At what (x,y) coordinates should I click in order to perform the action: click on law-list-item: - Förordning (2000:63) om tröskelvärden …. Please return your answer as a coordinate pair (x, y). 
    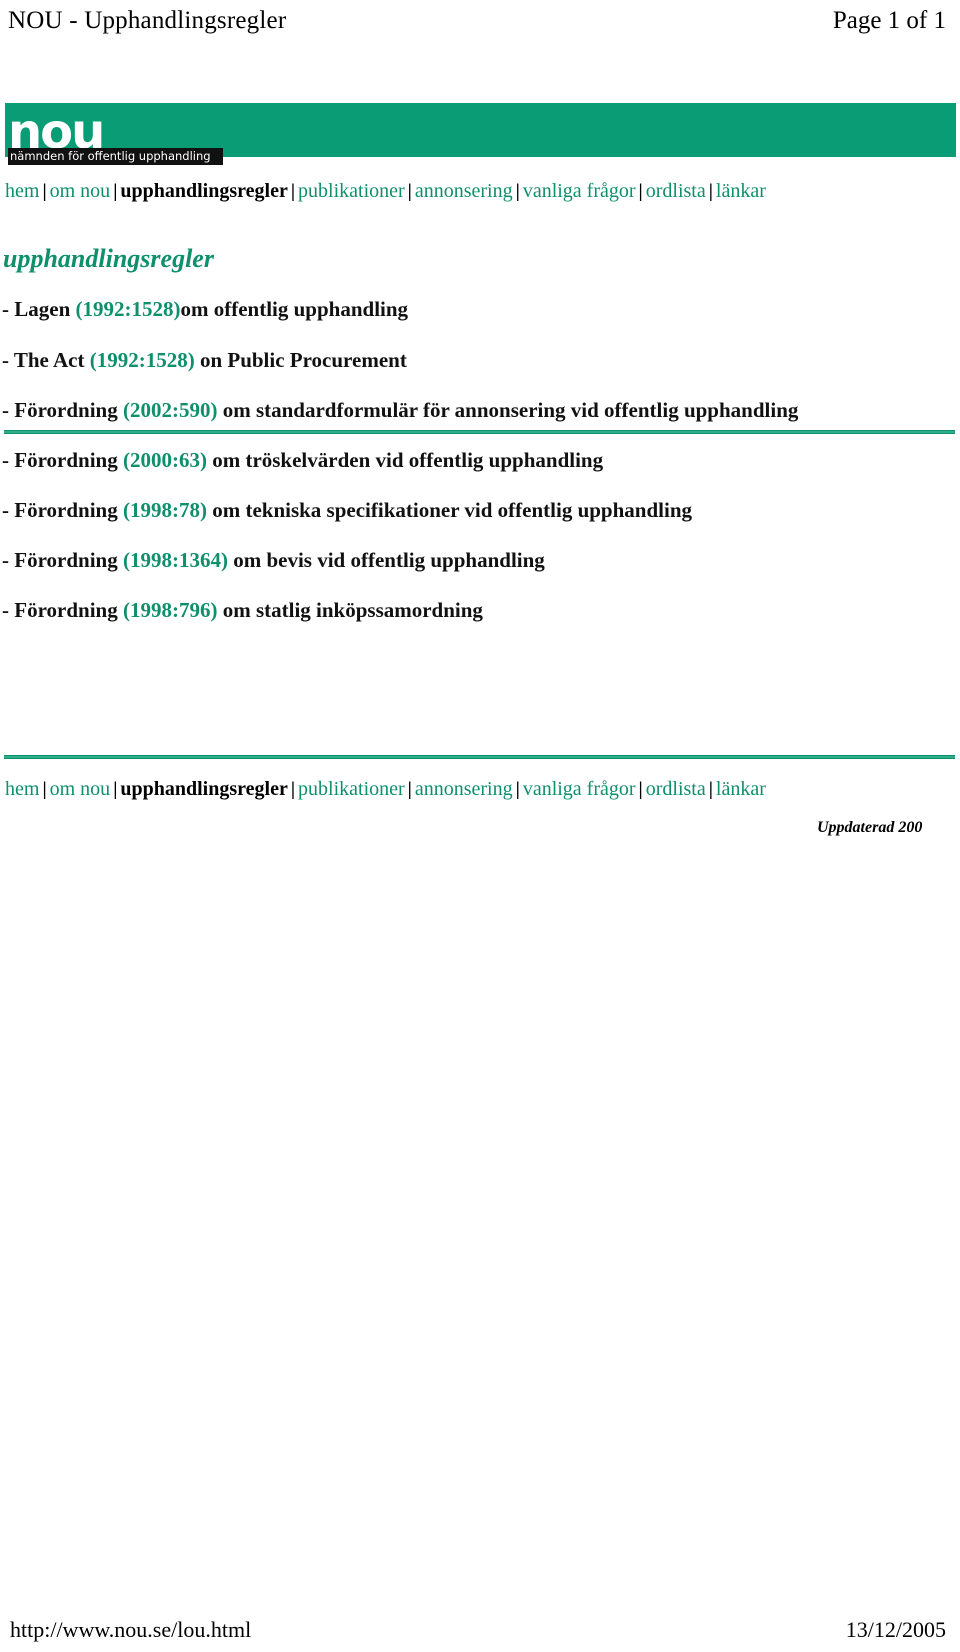
    Looking at the image, I should click on (475, 460).